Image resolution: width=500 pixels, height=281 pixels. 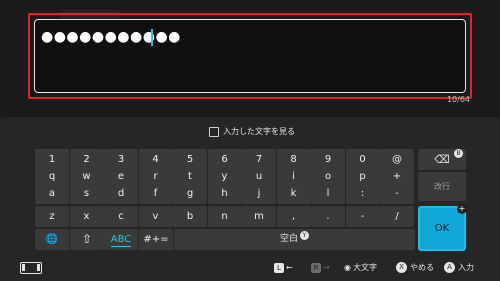 I want to click on key-row4-10: /, so click(x=397, y=216).